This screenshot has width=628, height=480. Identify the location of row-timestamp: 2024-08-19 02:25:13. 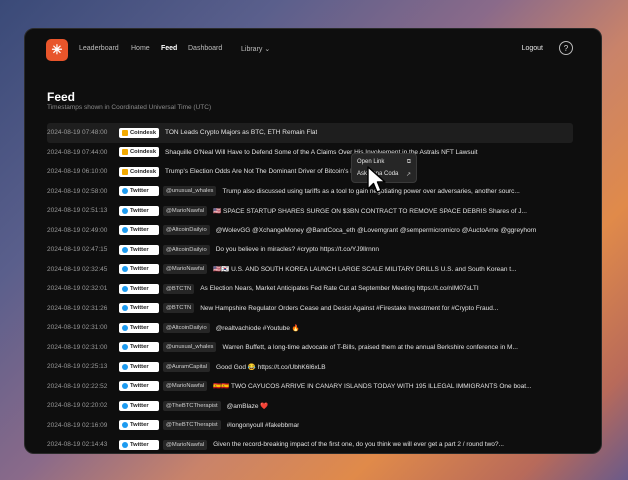
(77, 367).